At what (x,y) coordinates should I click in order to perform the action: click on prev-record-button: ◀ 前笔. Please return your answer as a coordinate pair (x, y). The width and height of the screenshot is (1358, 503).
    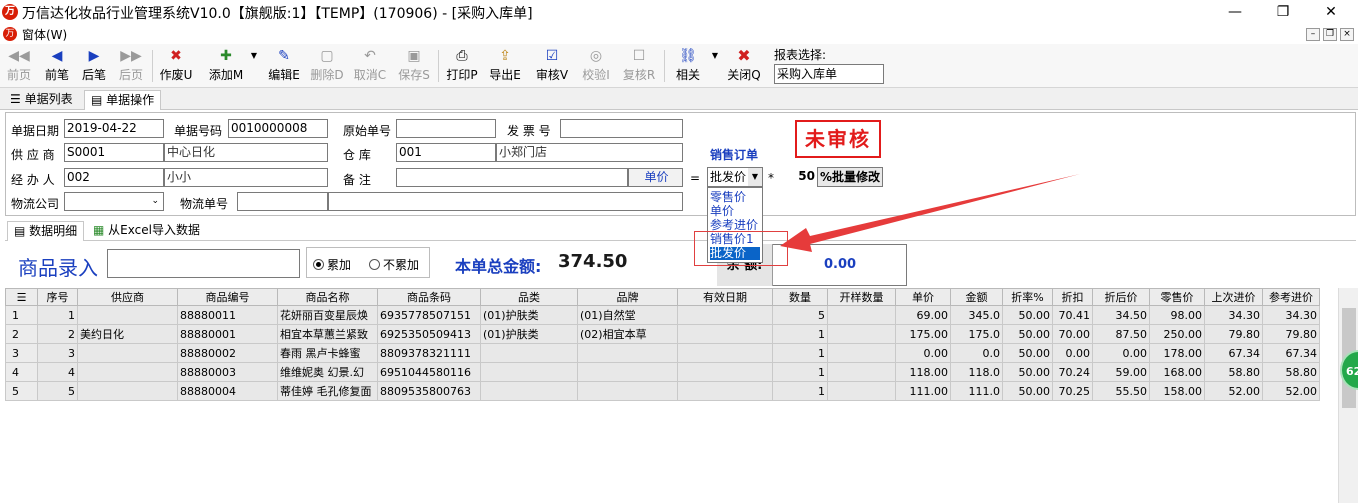
    Looking at the image, I should click on (57, 66).